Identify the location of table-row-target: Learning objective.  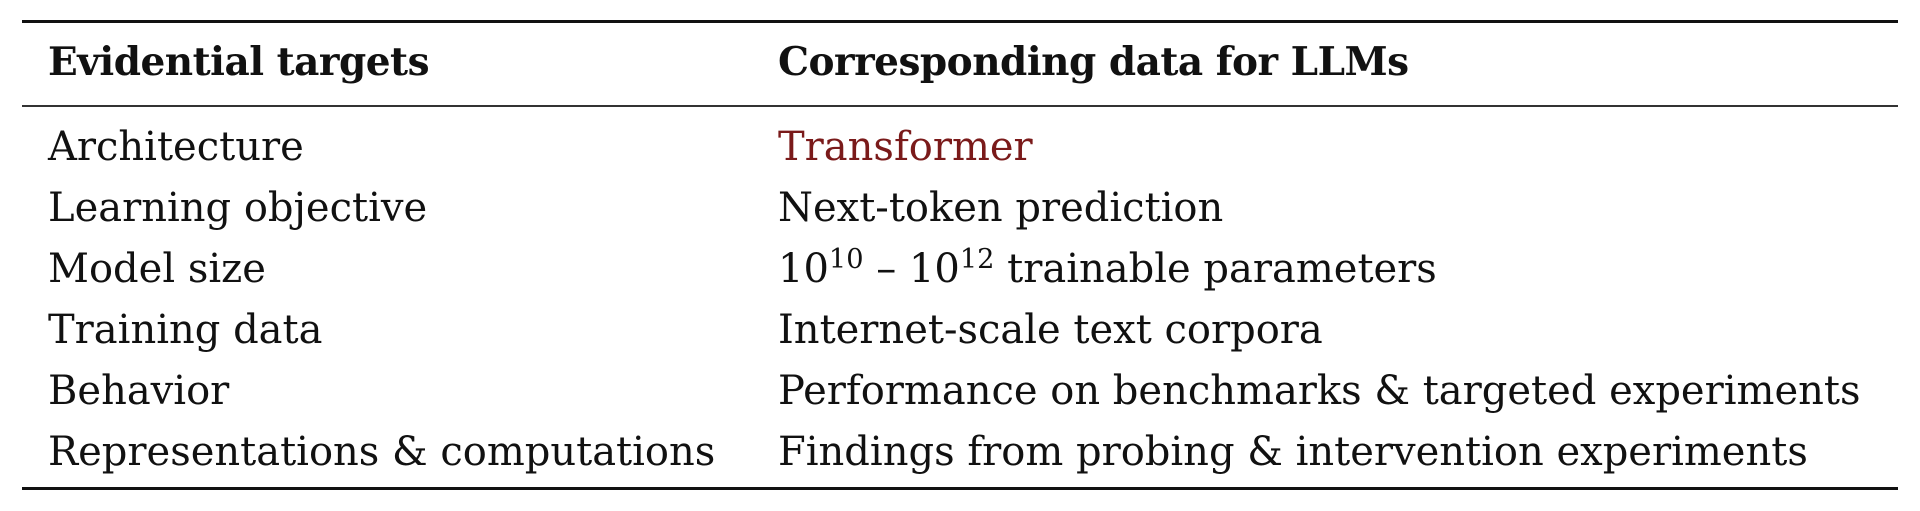
(238, 208).